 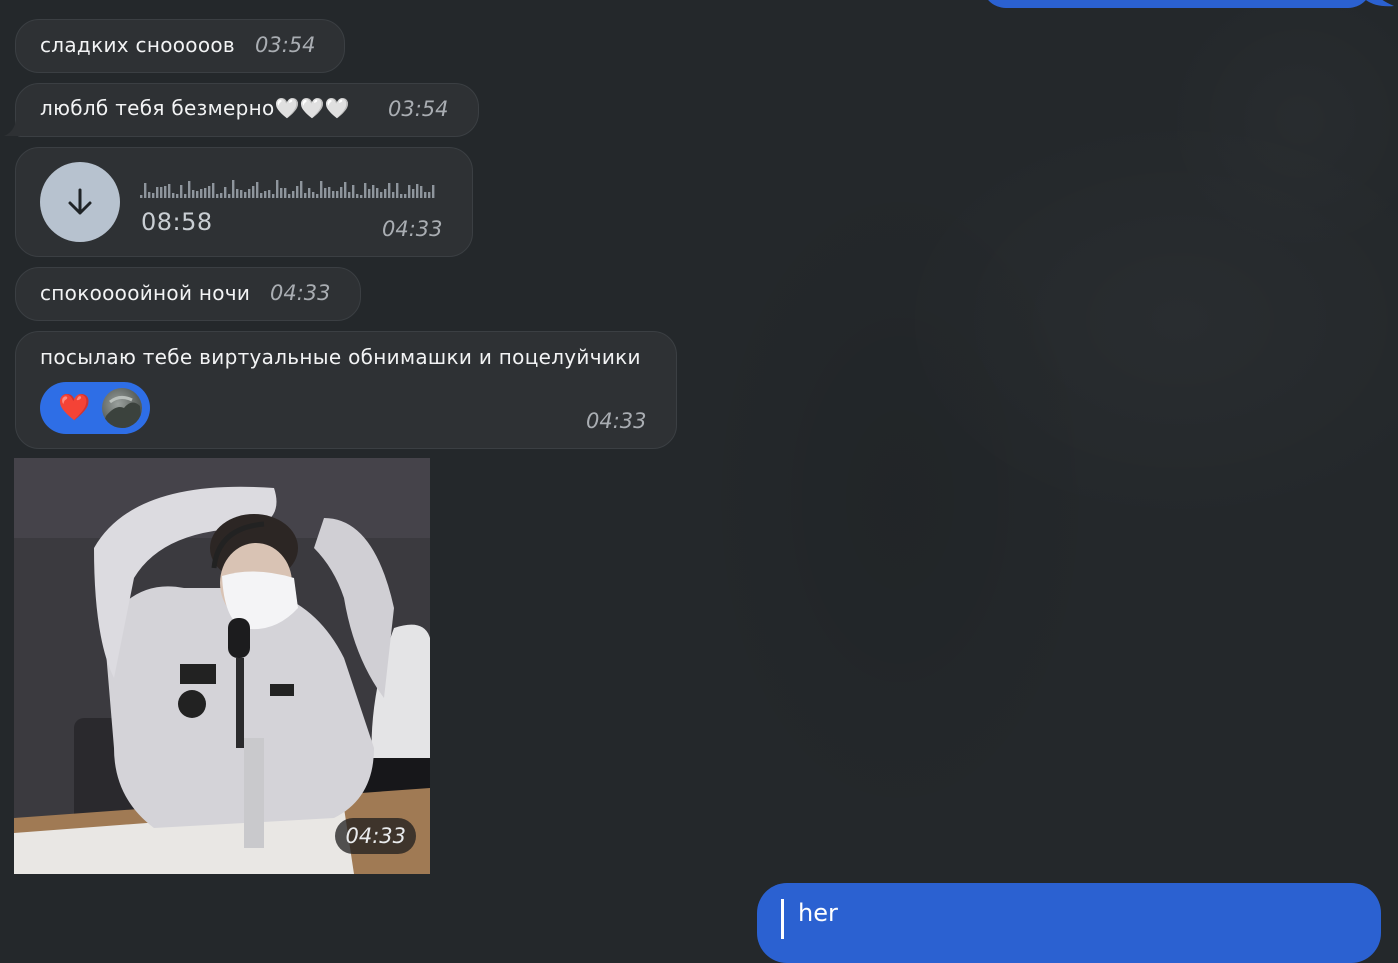 I want to click on message-bubble: сладких снооооов 03:54, so click(x=180, y=46).